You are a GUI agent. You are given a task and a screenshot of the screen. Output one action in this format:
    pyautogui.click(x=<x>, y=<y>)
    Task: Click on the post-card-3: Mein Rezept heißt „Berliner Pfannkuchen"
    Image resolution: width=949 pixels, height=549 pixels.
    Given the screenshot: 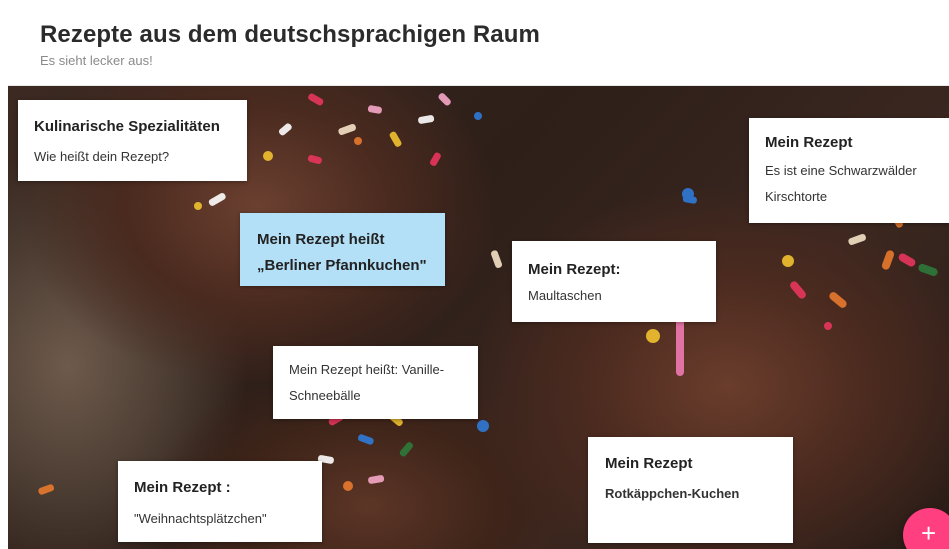 What is the action you would take?
    pyautogui.click(x=342, y=249)
    